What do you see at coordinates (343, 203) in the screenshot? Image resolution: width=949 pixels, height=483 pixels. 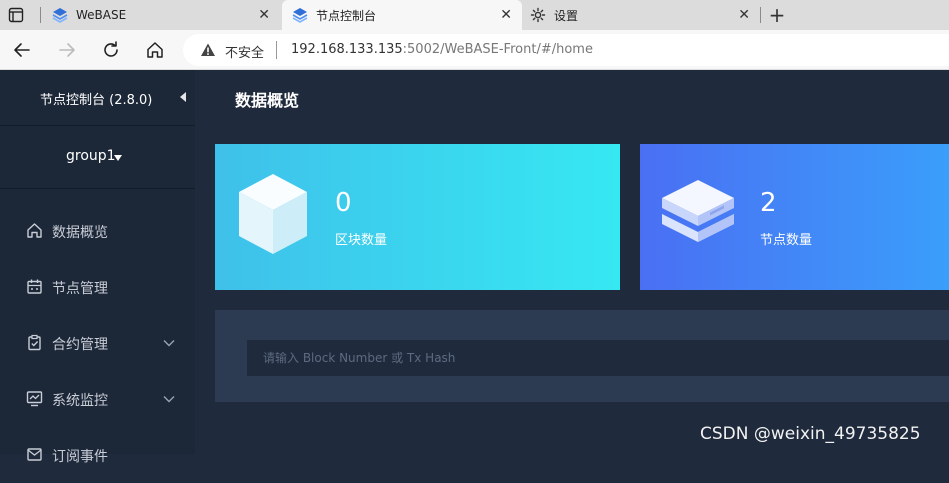 I see `block-count-value: 0` at bounding box center [343, 203].